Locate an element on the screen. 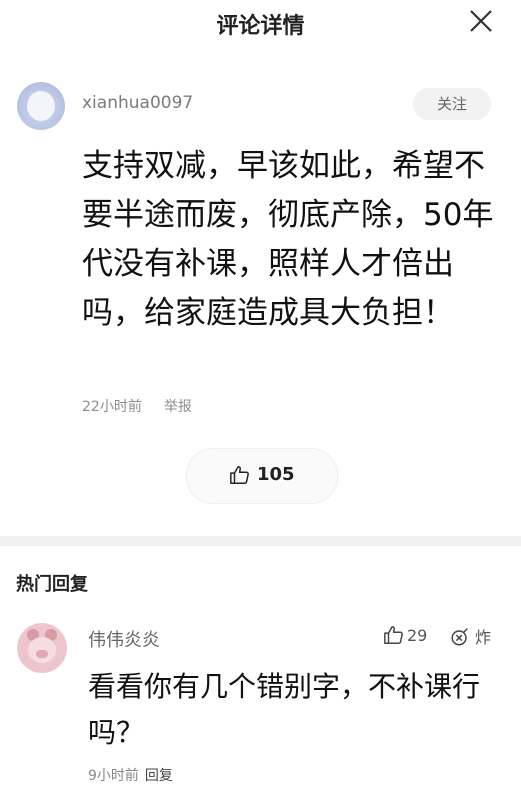  reply-like-button: 29 is located at coordinates (405, 635).